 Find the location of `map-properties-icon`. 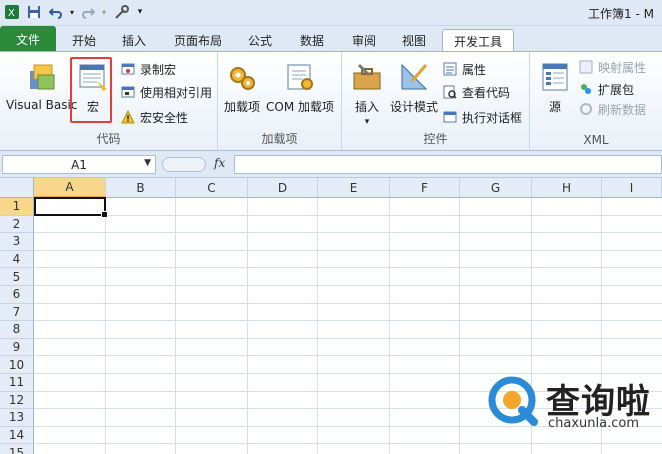

map-properties-icon is located at coordinates (586, 67).